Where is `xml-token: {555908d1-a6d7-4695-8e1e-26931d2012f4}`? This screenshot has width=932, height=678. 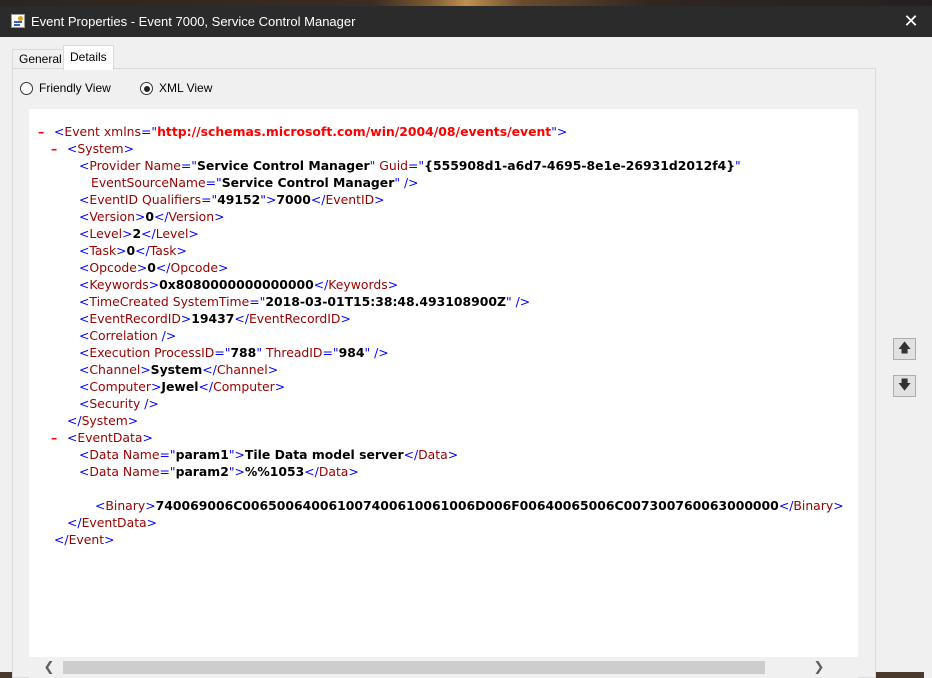 xml-token: {555908d1-a6d7-4695-8e1e-26931d2012f4} is located at coordinates (580, 165).